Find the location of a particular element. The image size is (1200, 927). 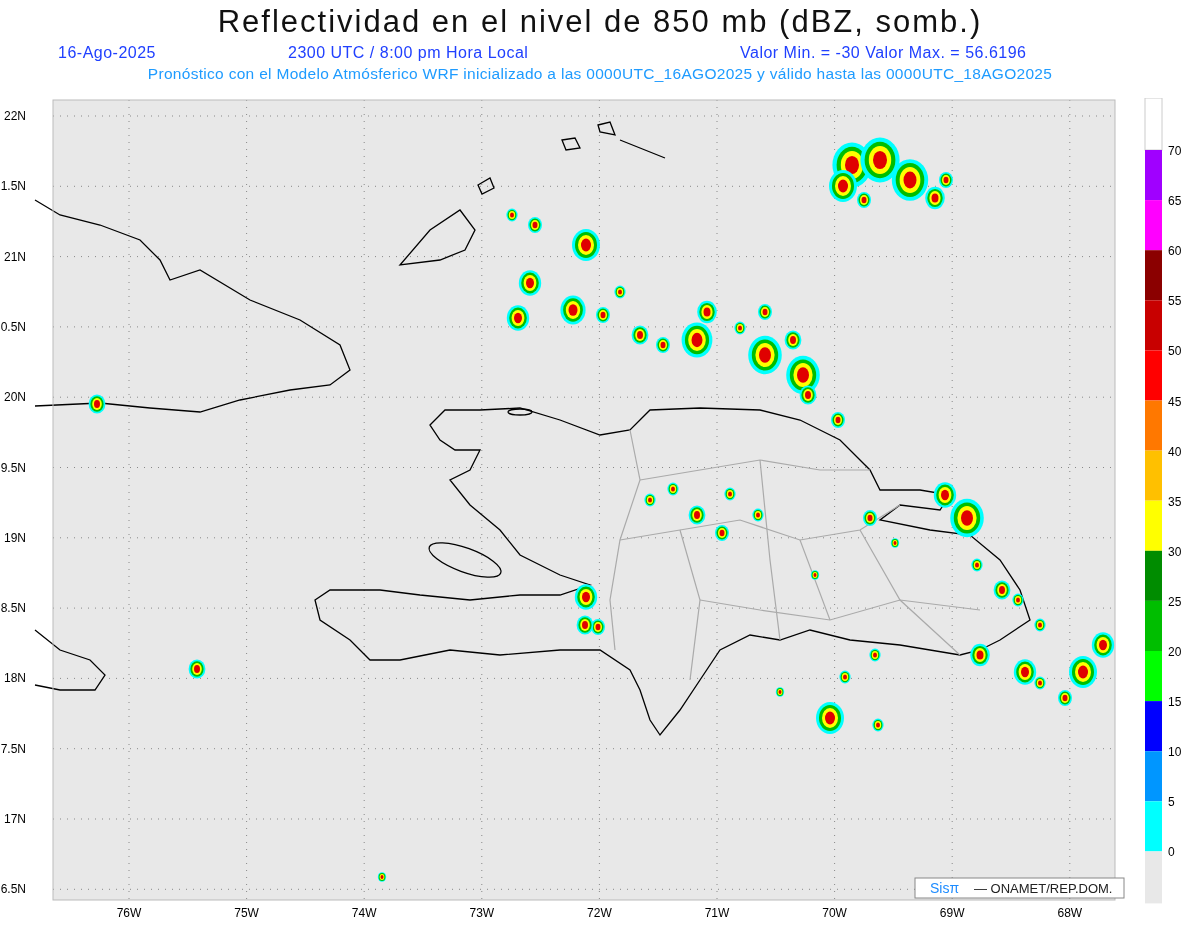

colorbar-label: 55 is located at coordinates (1175, 301).